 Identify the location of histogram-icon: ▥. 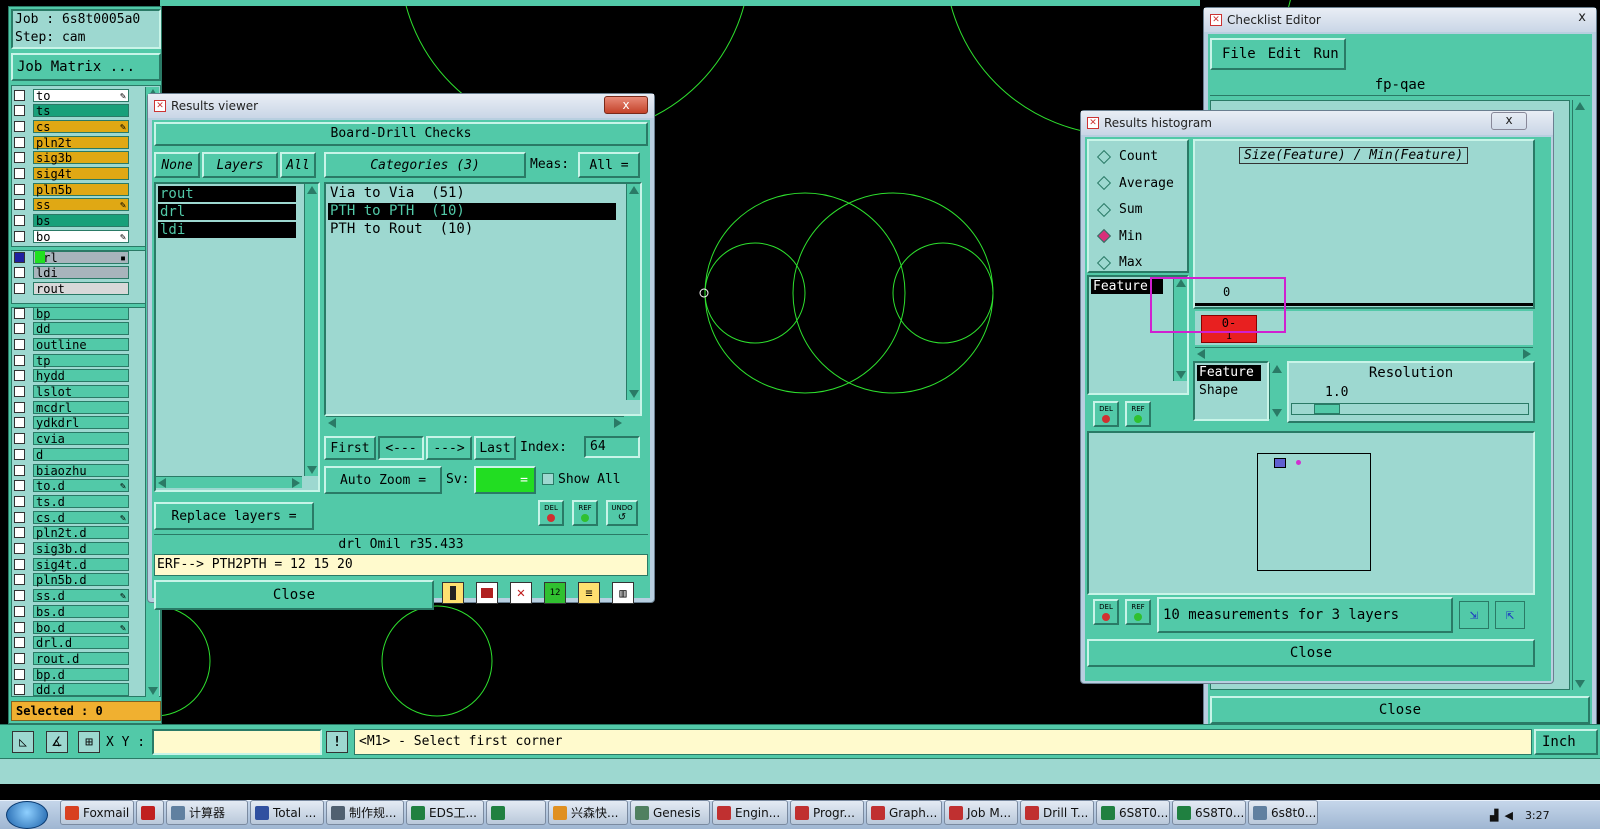
(623, 593).